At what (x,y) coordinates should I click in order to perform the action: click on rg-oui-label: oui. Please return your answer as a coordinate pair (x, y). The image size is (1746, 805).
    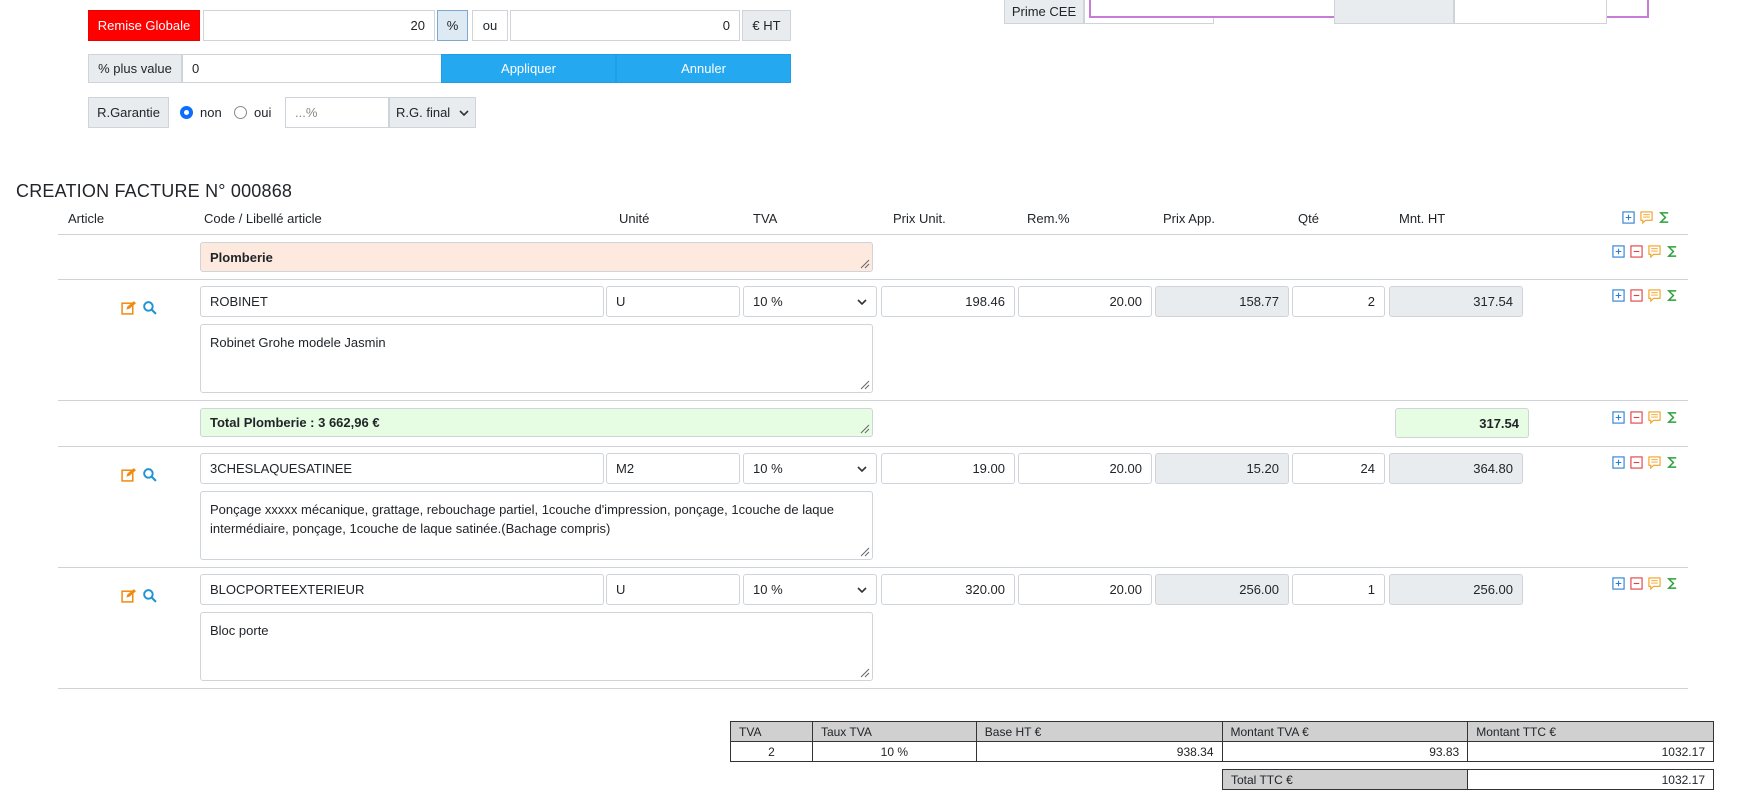
    Looking at the image, I should click on (263, 112).